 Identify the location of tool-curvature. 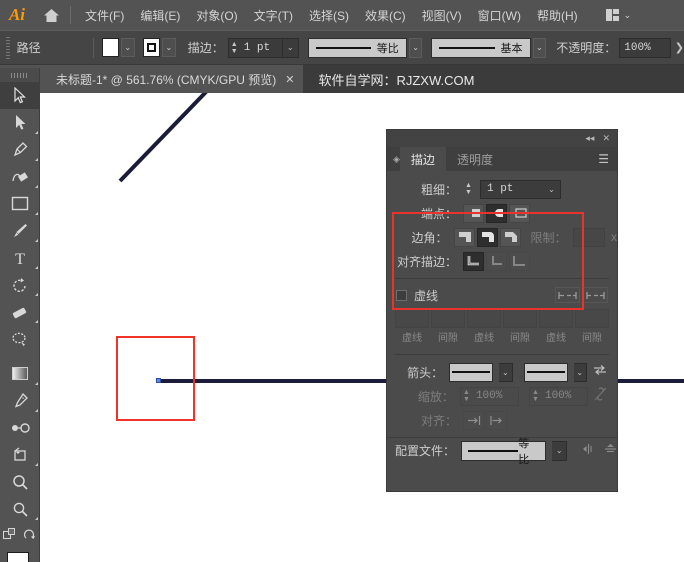
(20, 176).